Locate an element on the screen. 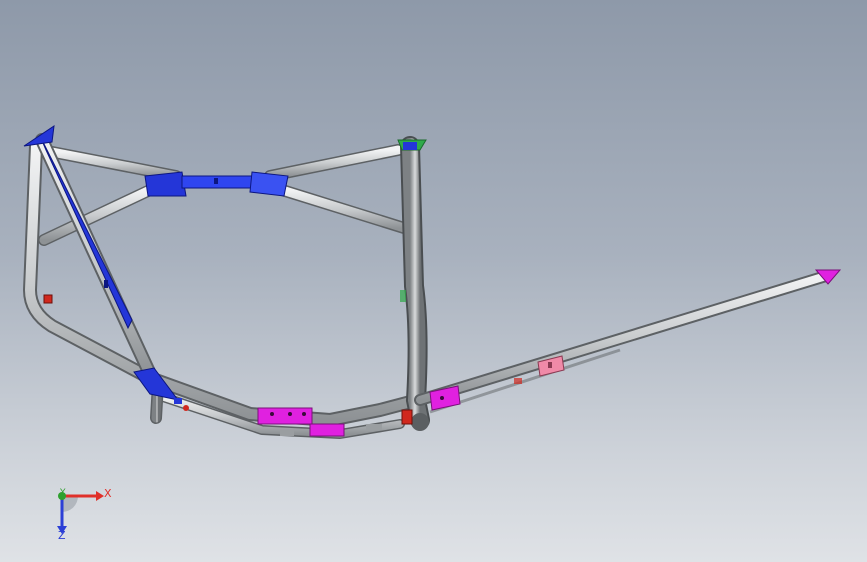 The height and width of the screenshot is (562, 867). upper-cross-brace is located at coordinates (224, 195).